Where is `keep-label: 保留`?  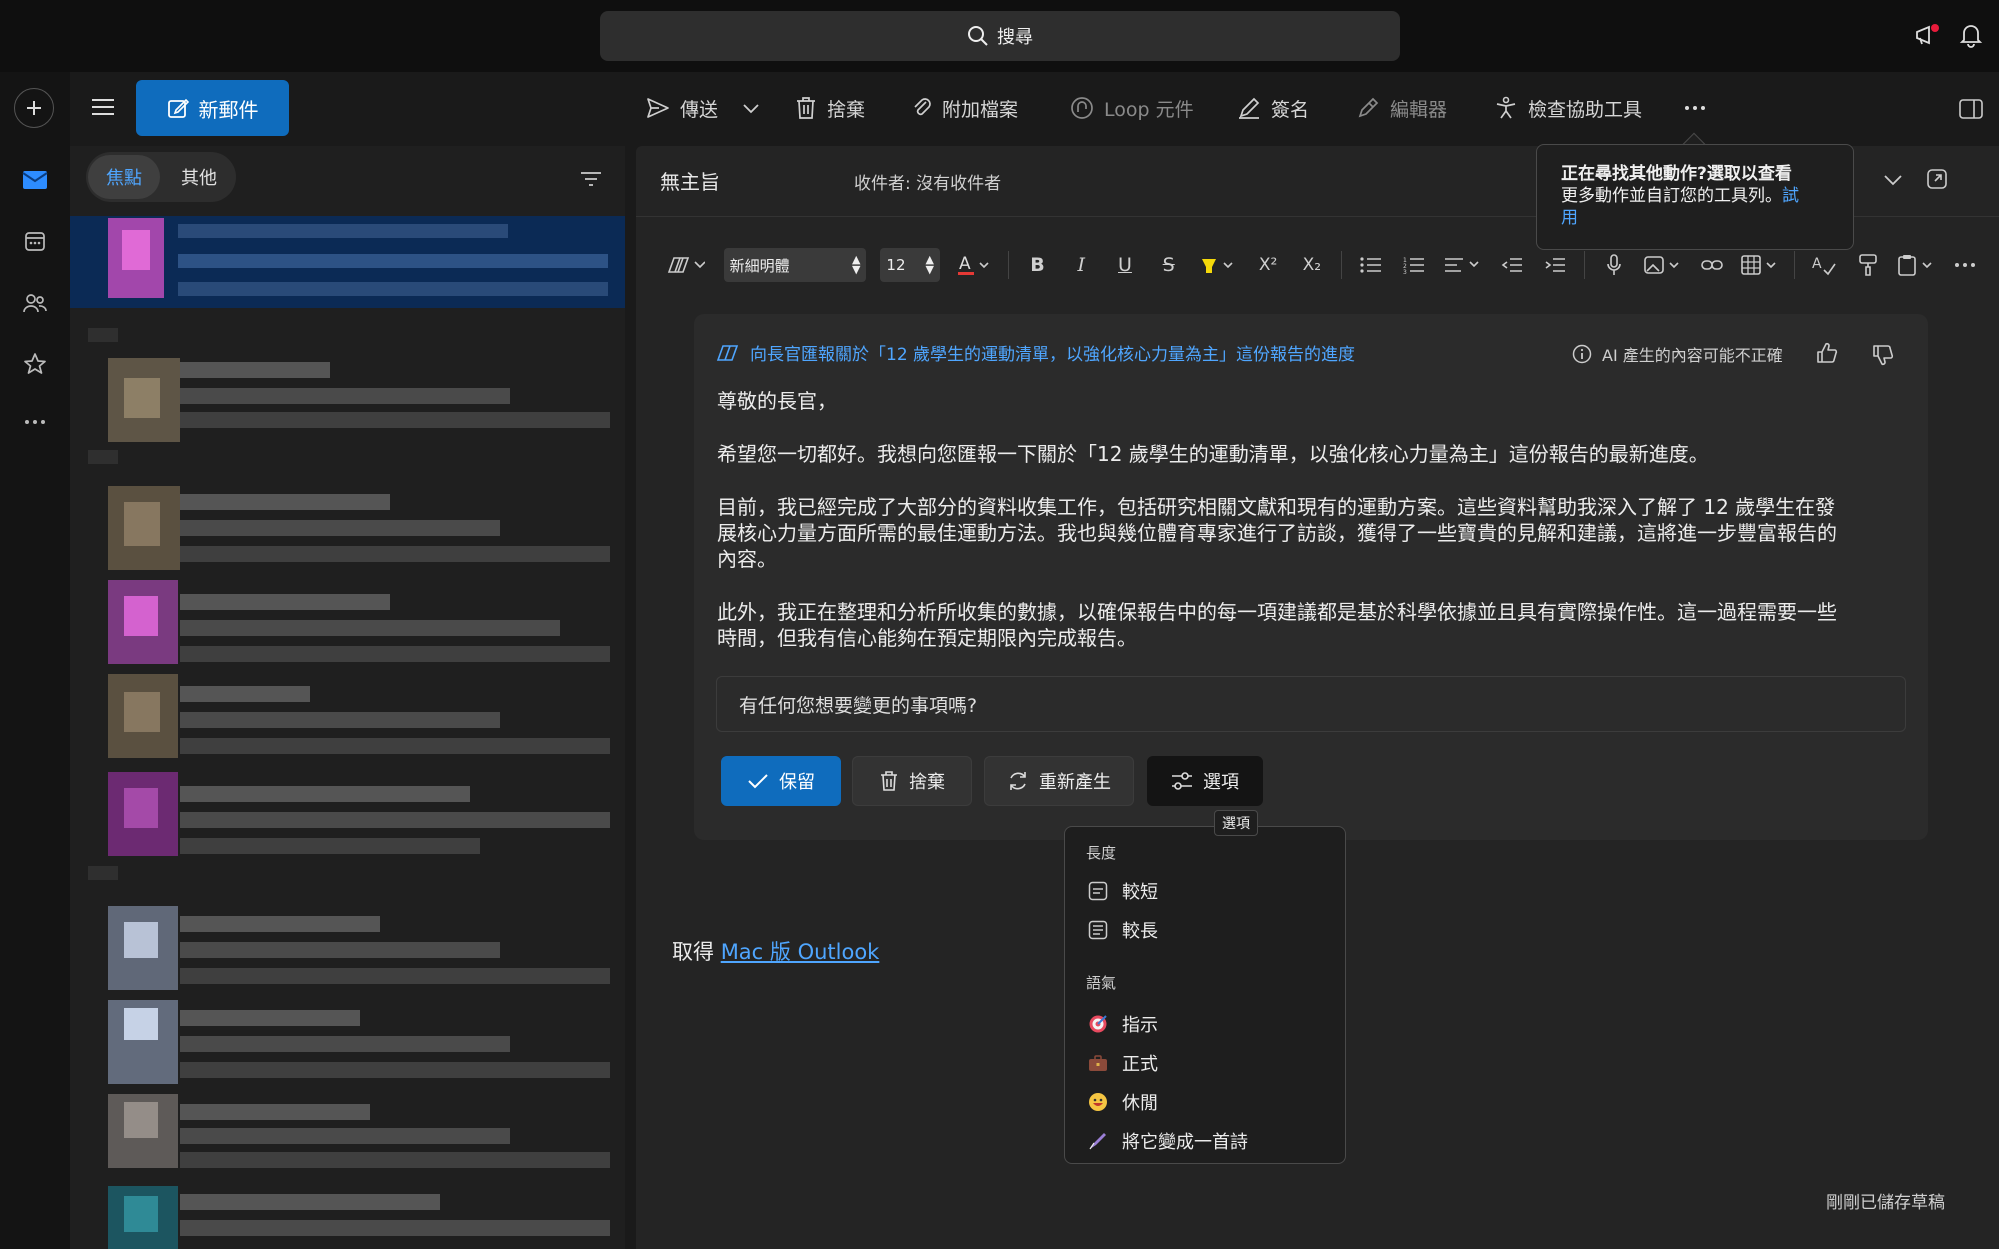 keep-label: 保留 is located at coordinates (797, 782).